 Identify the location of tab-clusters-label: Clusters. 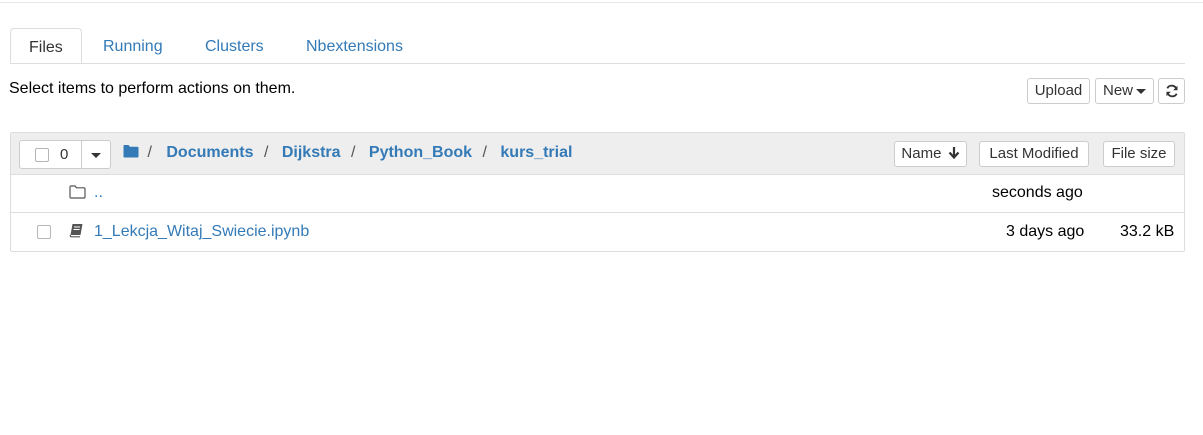
(234, 46).